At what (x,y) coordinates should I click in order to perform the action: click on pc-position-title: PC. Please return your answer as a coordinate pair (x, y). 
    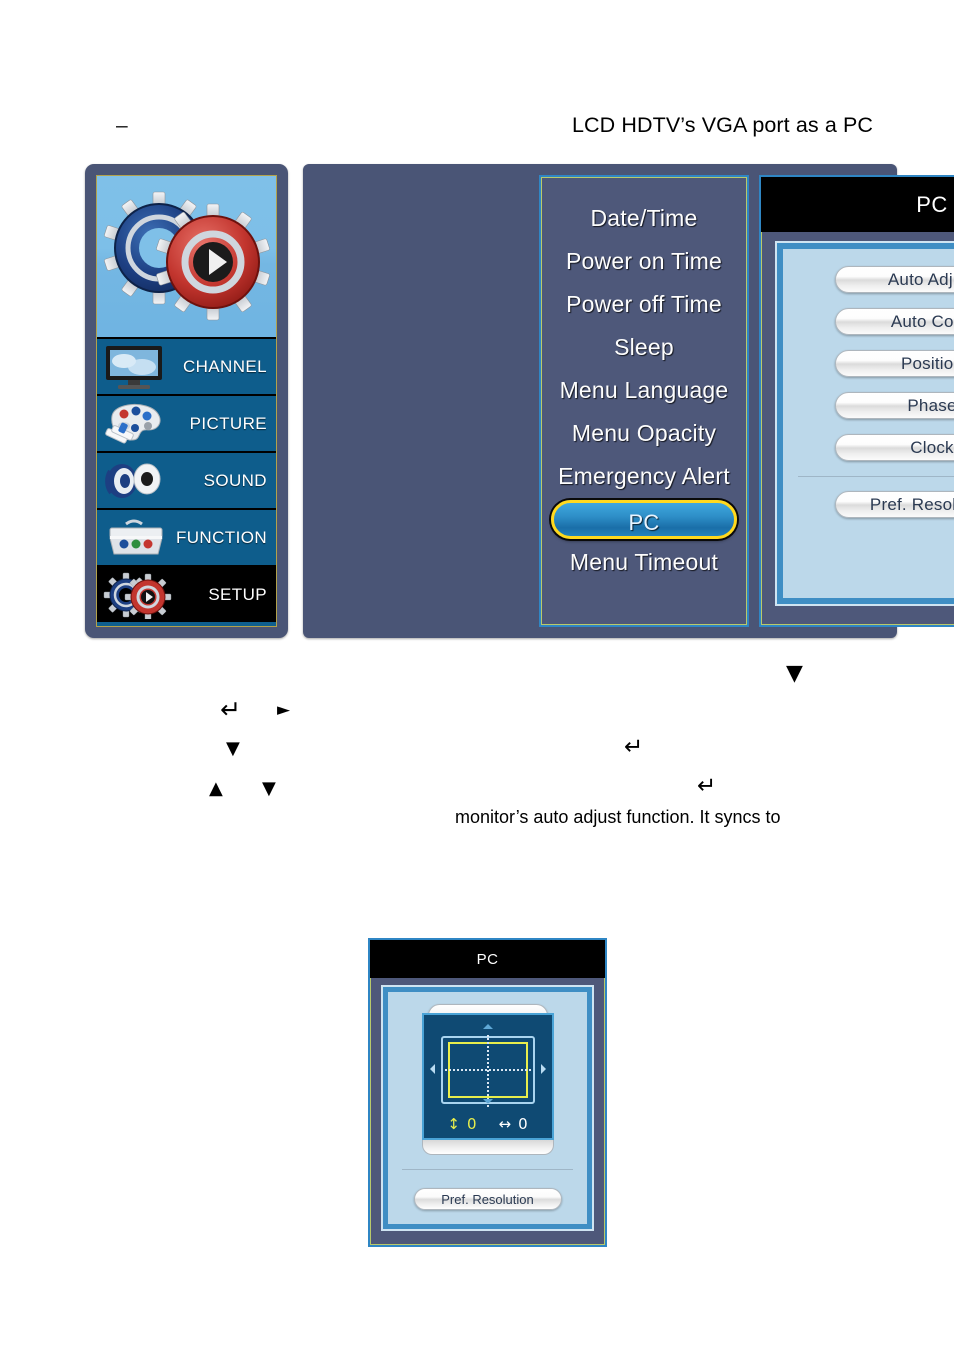
    Looking at the image, I should click on (487, 959).